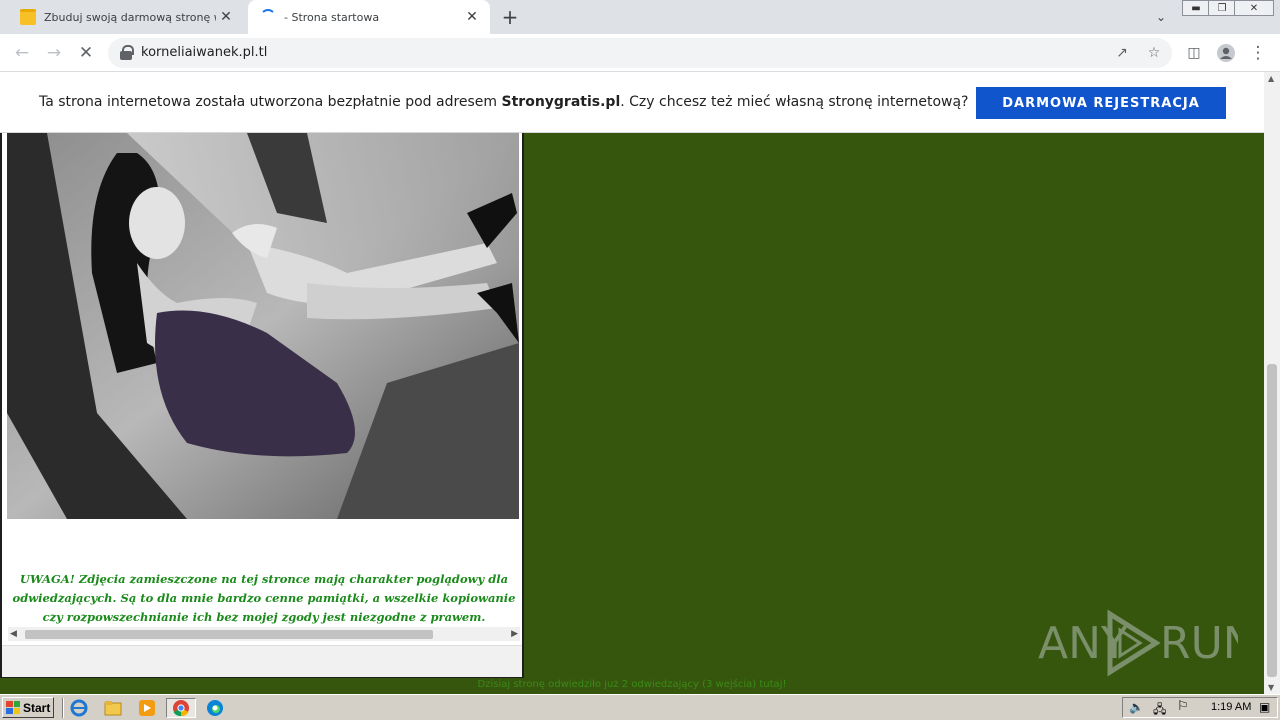 Image resolution: width=1280 pixels, height=720 pixels. I want to click on media-player-icon, so click(147, 708).